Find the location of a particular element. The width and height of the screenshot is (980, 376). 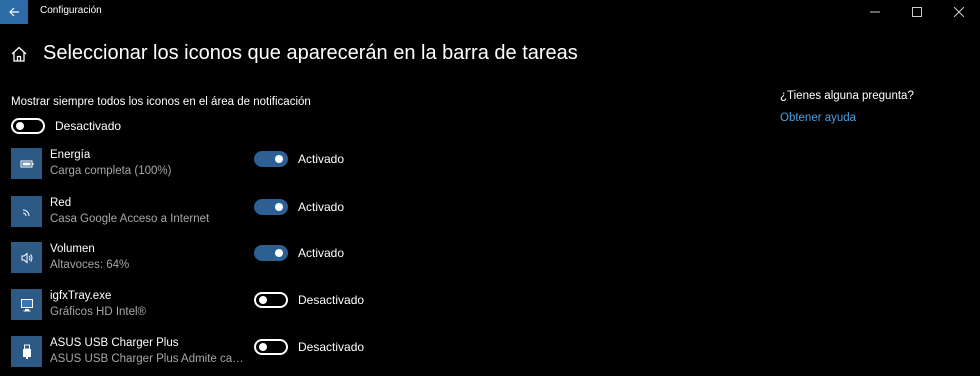

back-arrow-icon is located at coordinates (14, 12).